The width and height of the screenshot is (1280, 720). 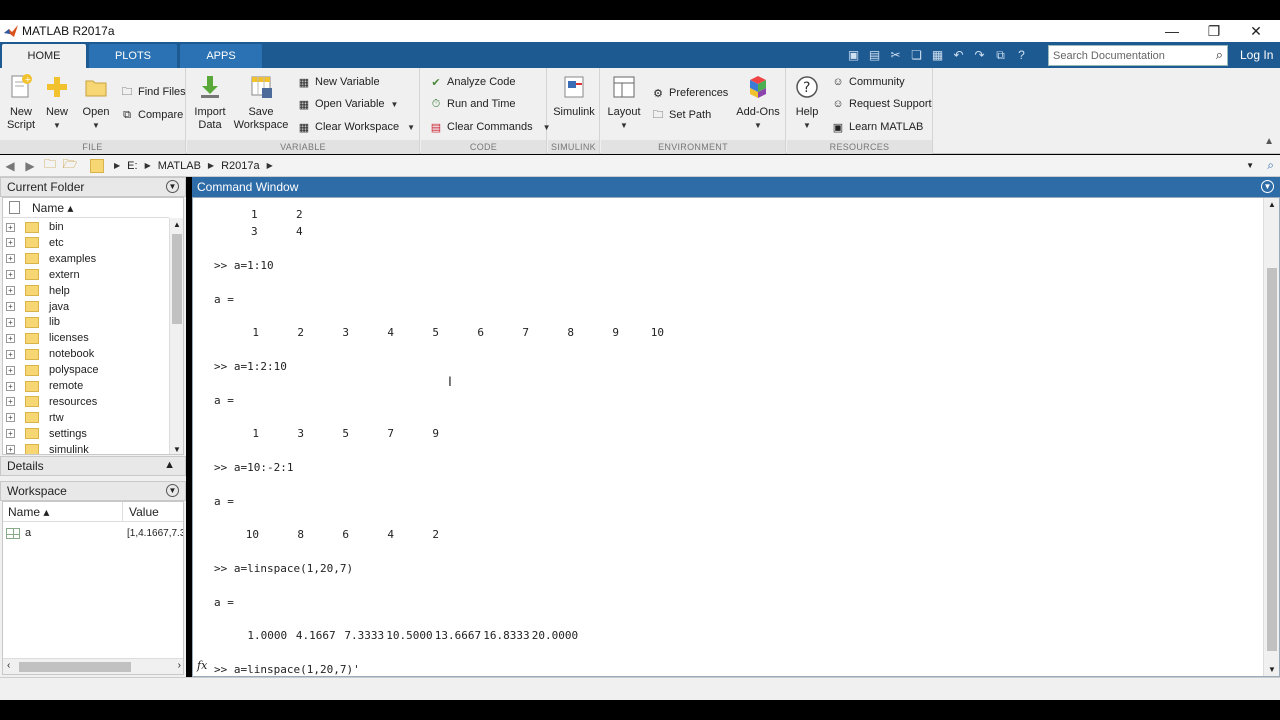 I want to click on restore-button: ❐, so click(x=1214, y=31).